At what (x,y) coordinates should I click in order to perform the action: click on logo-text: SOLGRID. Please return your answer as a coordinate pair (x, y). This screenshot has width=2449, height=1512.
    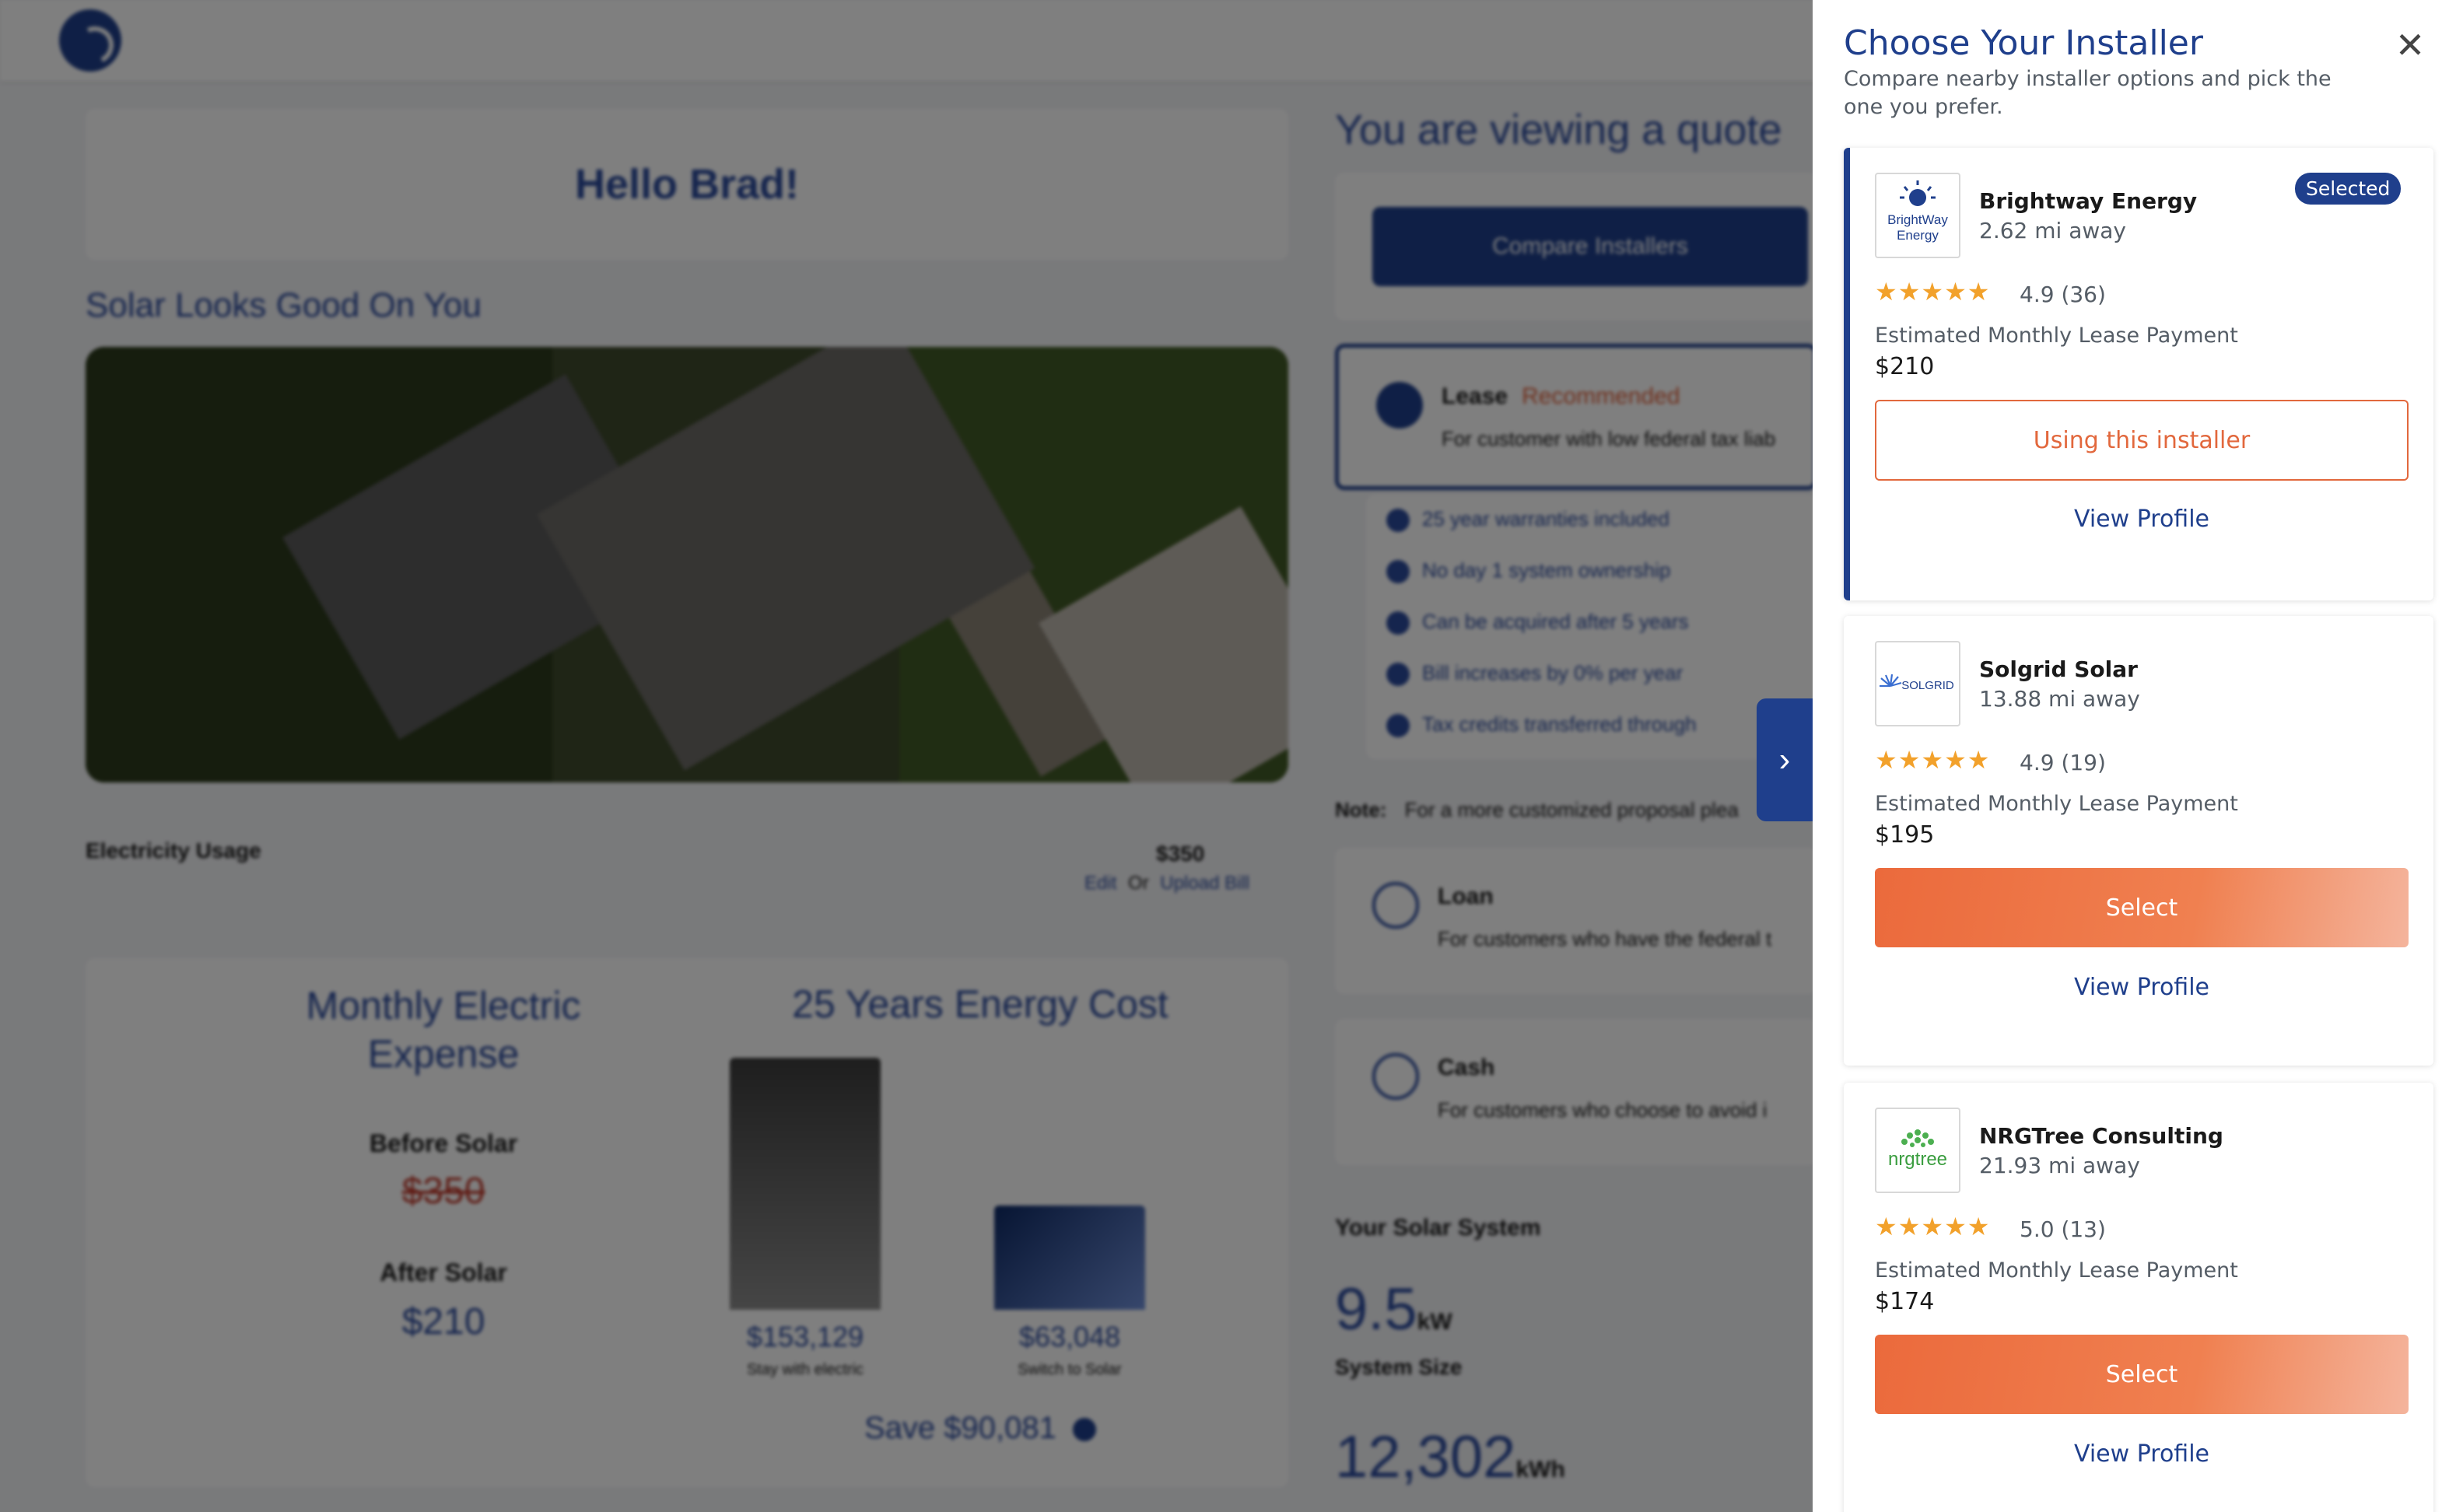
    Looking at the image, I should click on (1927, 685).